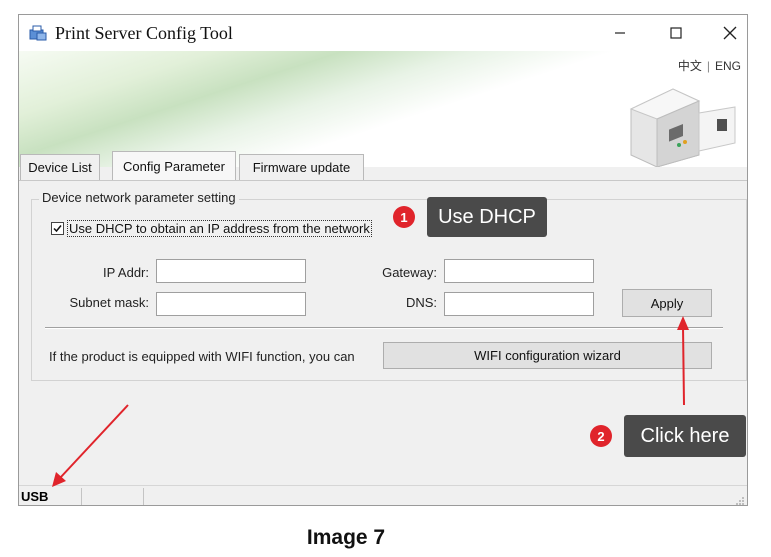  What do you see at coordinates (346, 537) in the screenshot?
I see `image-caption: Image 7` at bounding box center [346, 537].